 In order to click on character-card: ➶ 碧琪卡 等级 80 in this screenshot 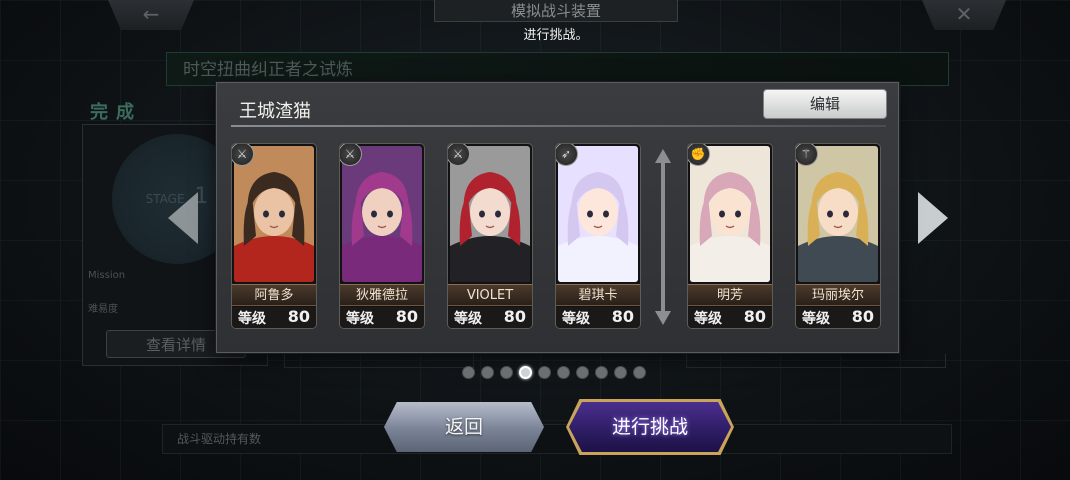, I will do `click(598, 236)`.